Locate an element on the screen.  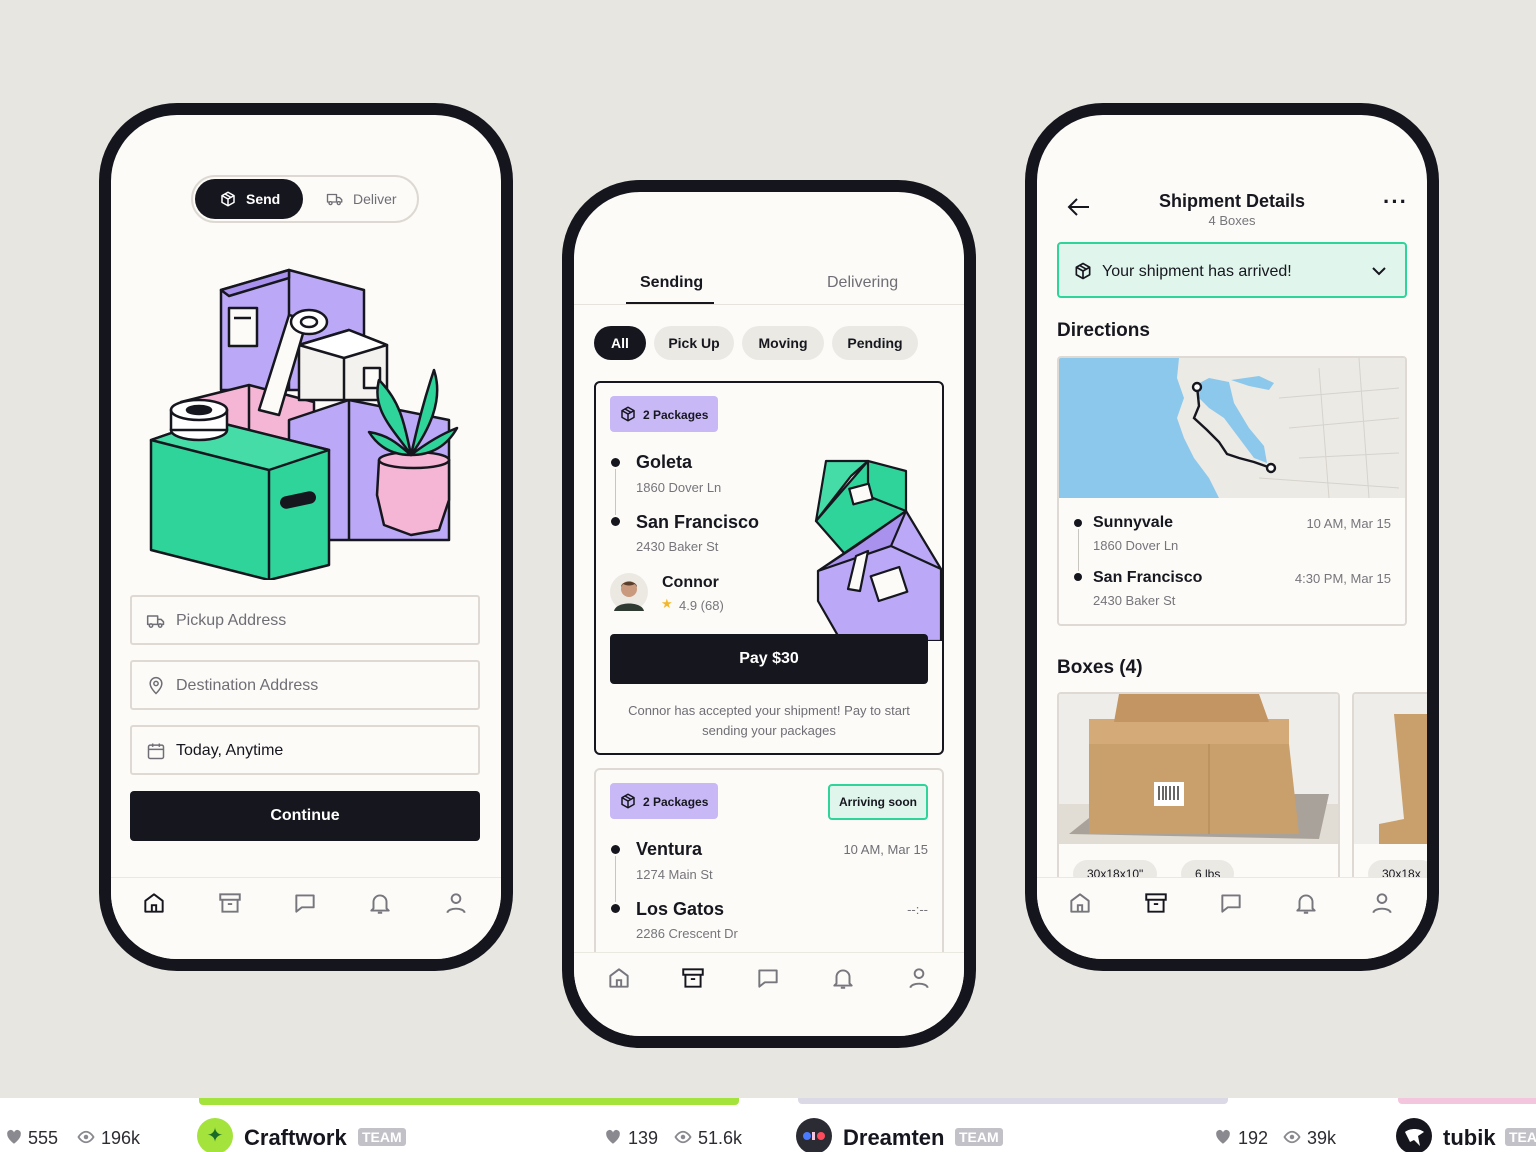
send-deliver-toggle: Send Deliver is located at coordinates (305, 199).